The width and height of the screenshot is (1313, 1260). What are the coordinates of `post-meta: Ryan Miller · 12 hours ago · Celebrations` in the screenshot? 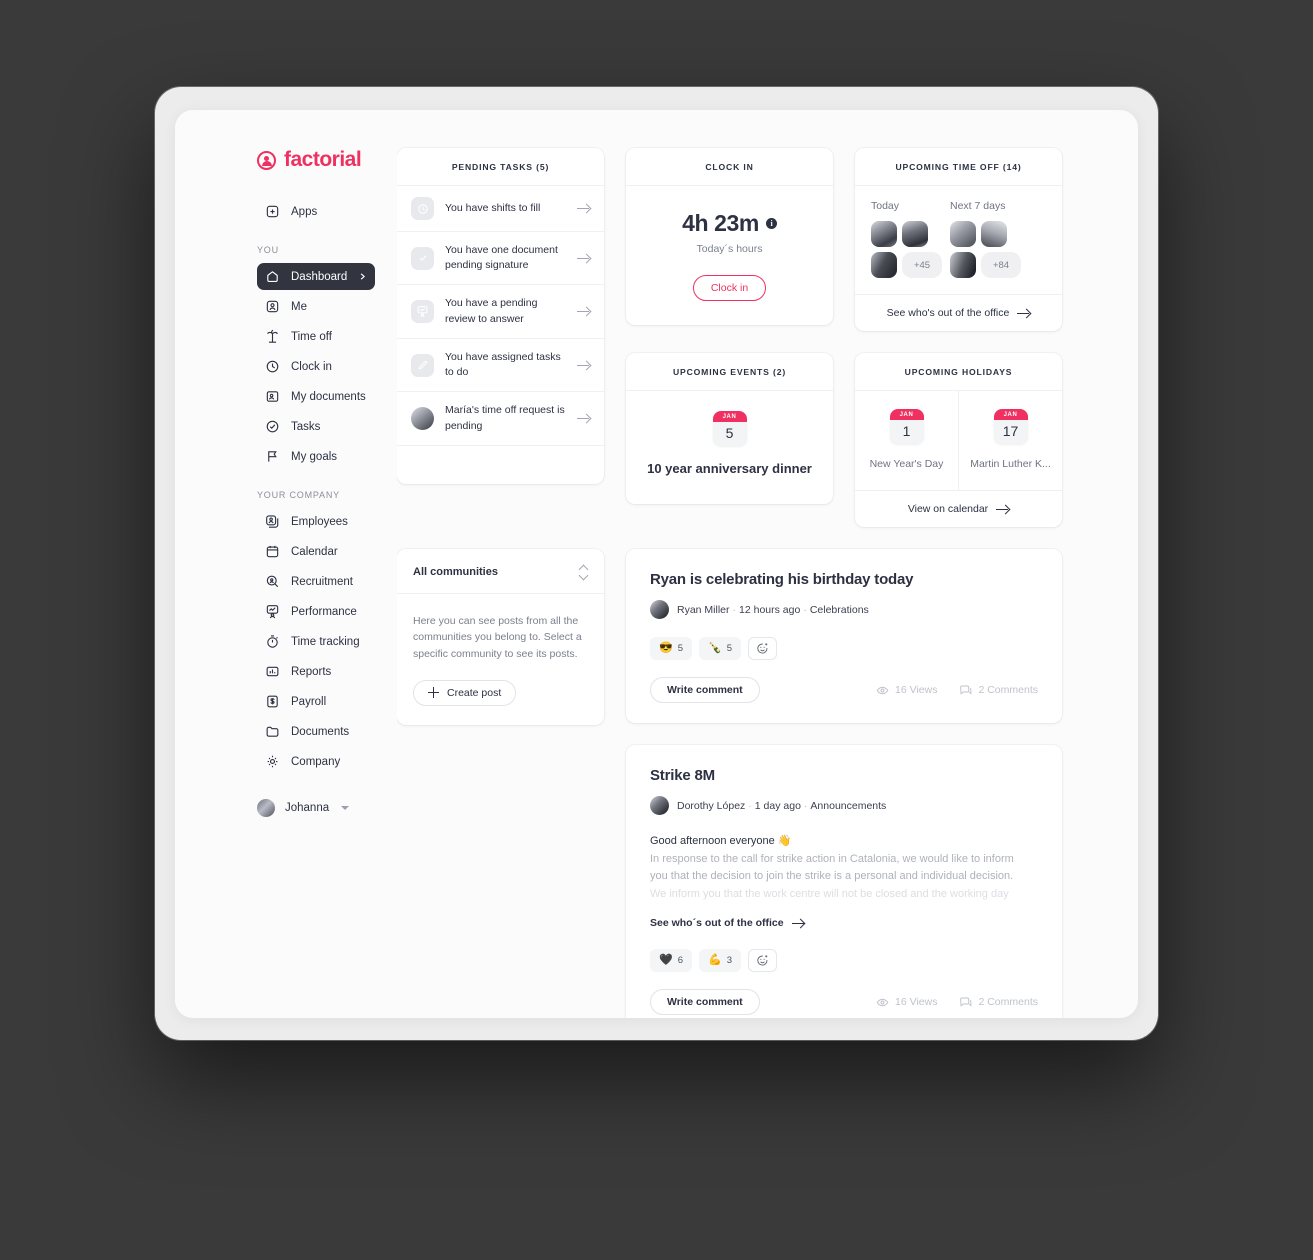 It's located at (773, 609).